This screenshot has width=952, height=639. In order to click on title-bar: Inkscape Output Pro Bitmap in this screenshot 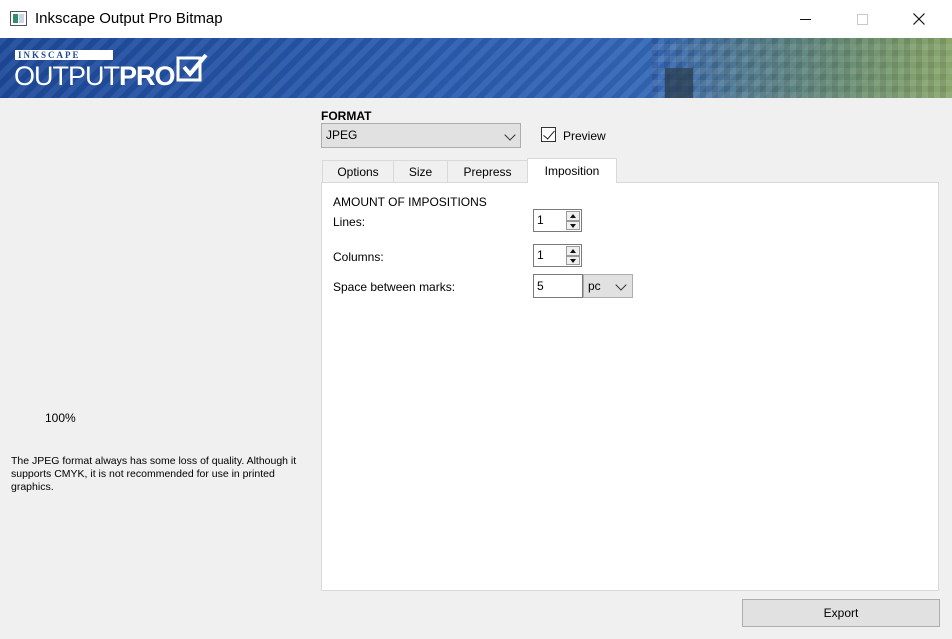, I will do `click(476, 19)`.